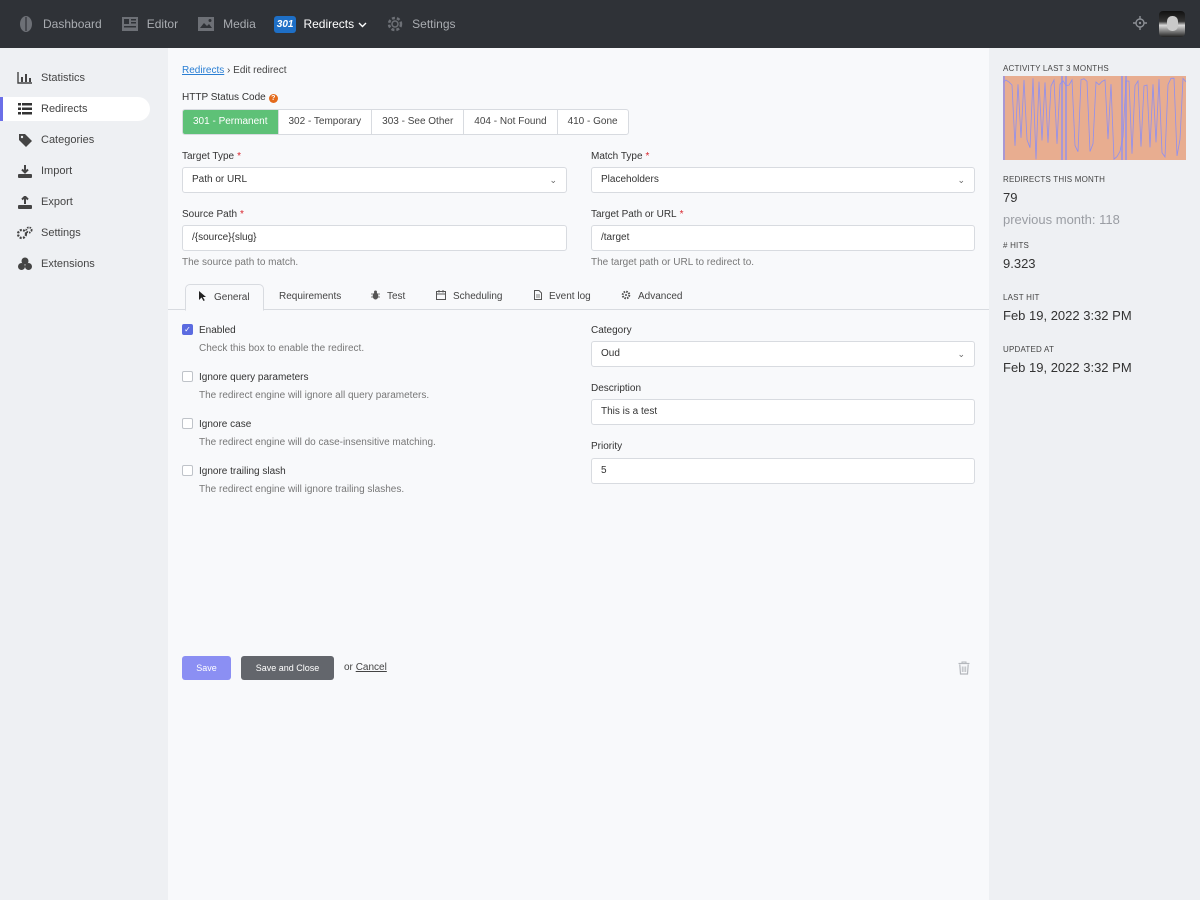  I want to click on tab-event-log: Event log, so click(562, 297).